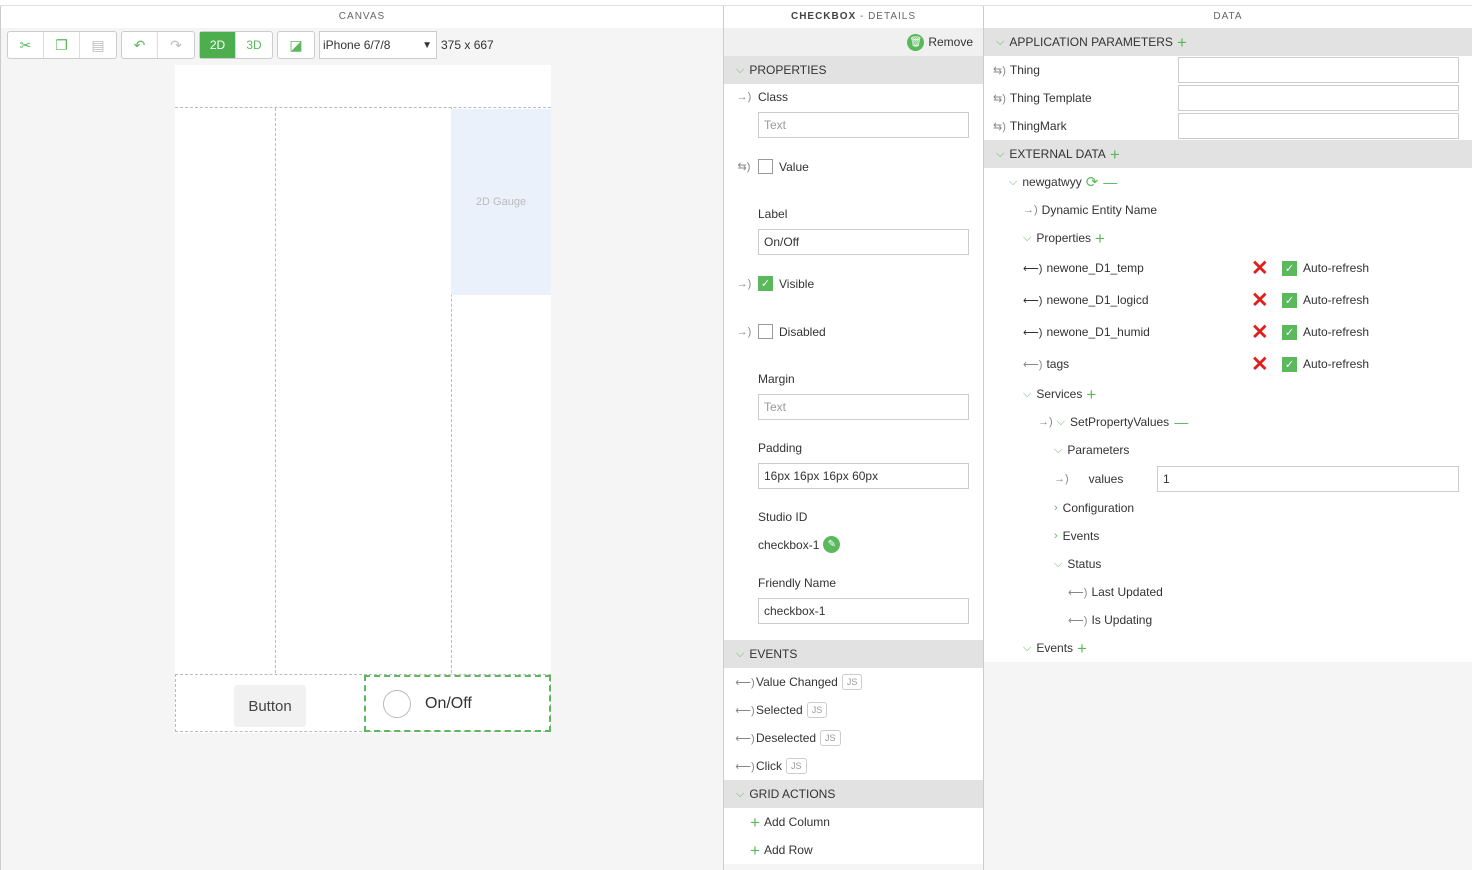  I want to click on property-label: newone_D1_logicd, so click(1097, 300).